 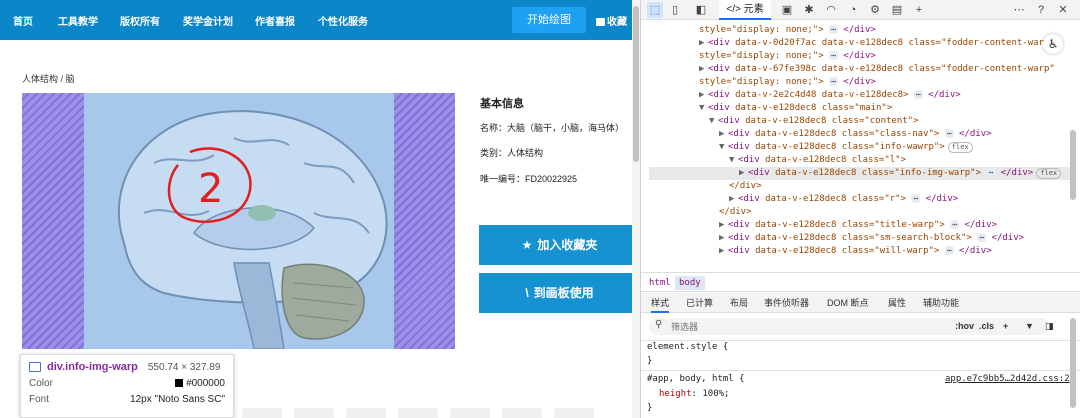 I want to click on tab-computed: 已计算, so click(x=699, y=303).